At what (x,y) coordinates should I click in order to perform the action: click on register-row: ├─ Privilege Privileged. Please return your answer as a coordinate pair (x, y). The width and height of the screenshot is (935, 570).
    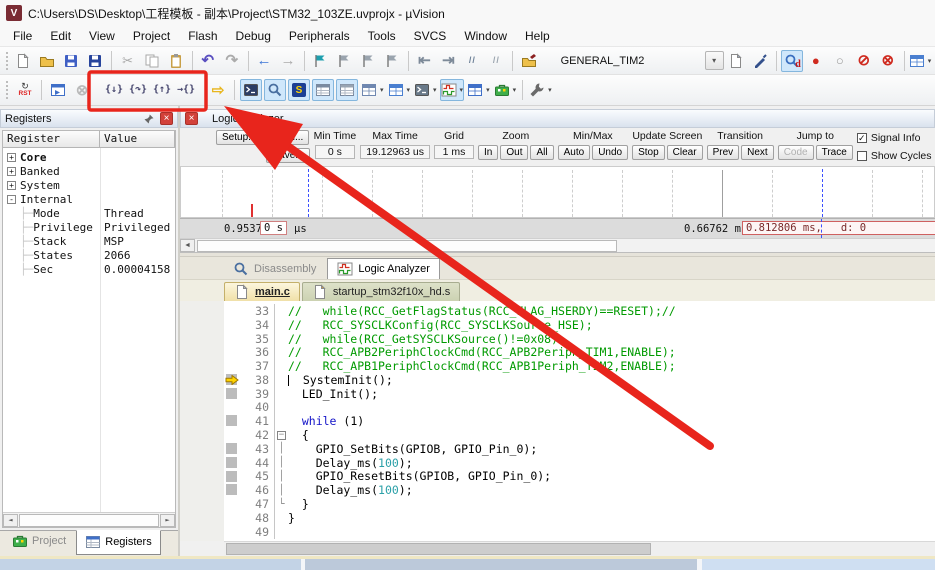
    Looking at the image, I should click on (89, 227).